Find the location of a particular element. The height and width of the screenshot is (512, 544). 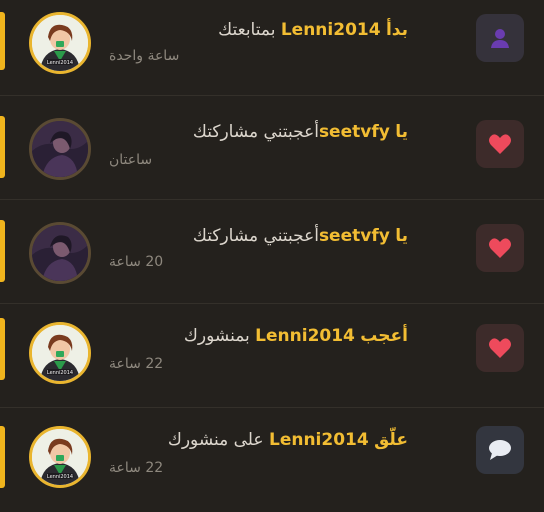

timestamp: ساعة واحدة is located at coordinates (144, 56).